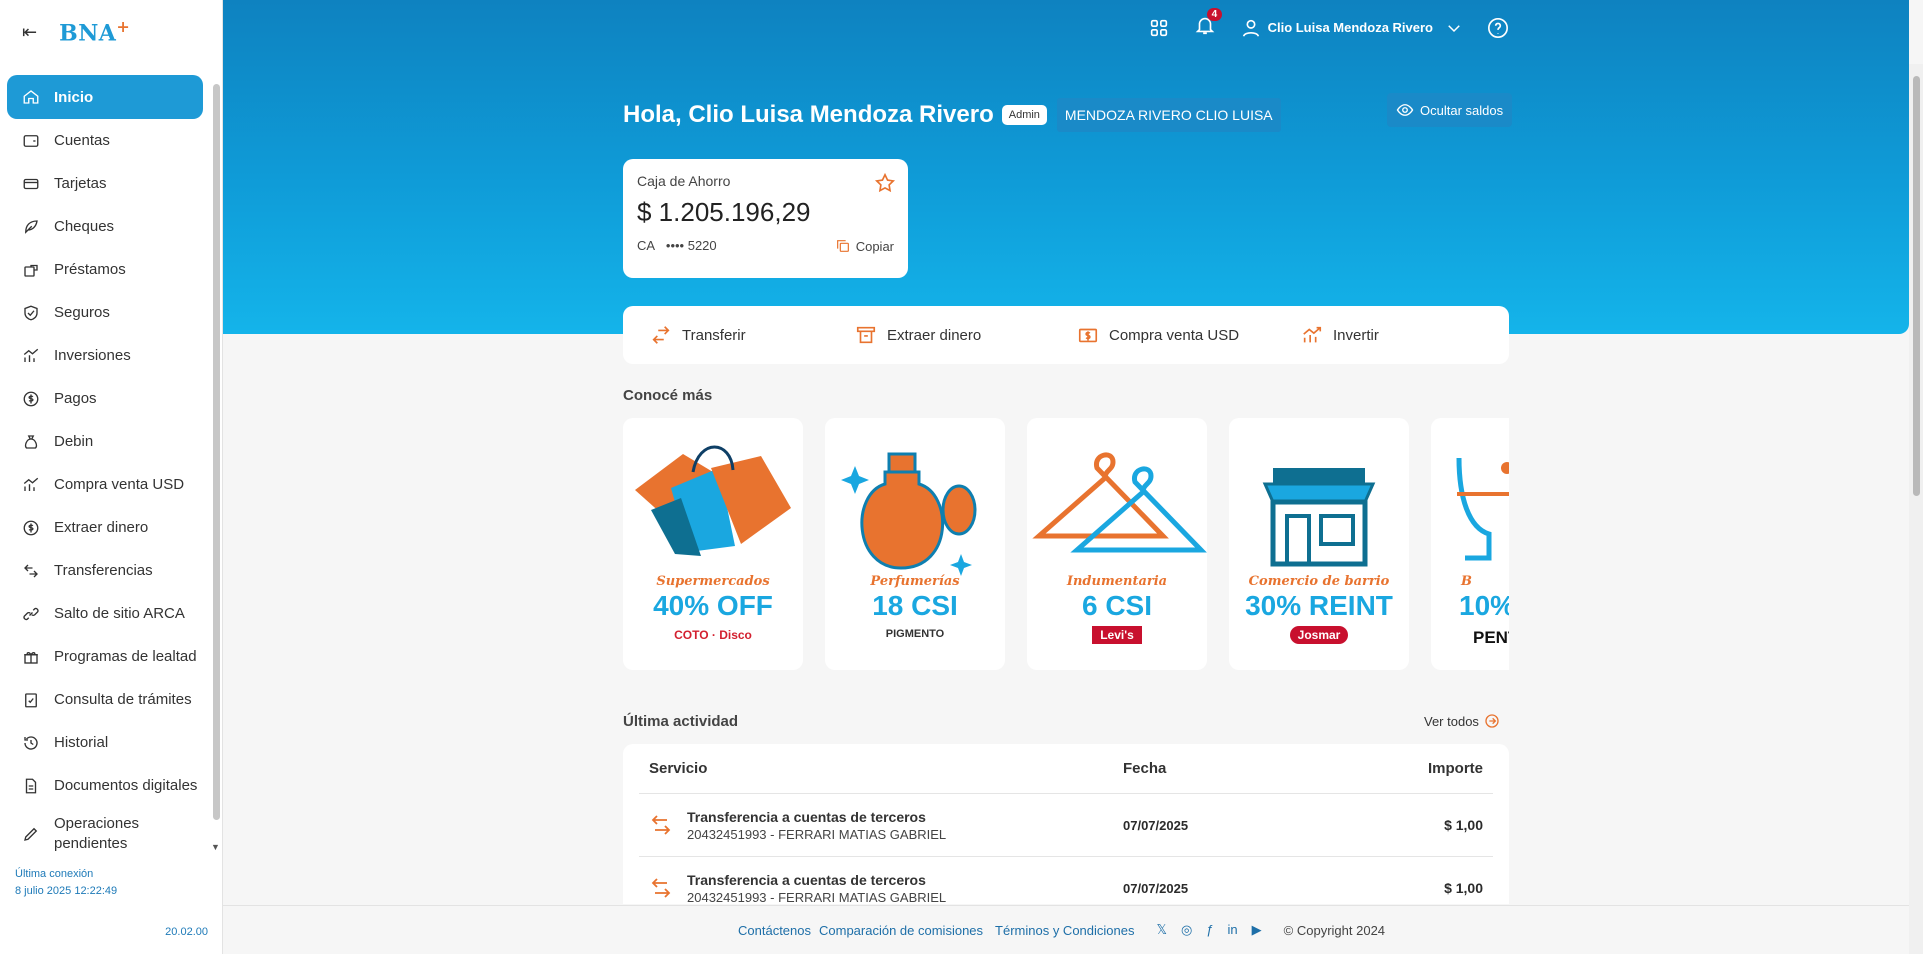 The width and height of the screenshot is (1923, 954). Describe the element at coordinates (774, 930) in the screenshot. I see `footer-link-contact: Contáctenos` at that location.